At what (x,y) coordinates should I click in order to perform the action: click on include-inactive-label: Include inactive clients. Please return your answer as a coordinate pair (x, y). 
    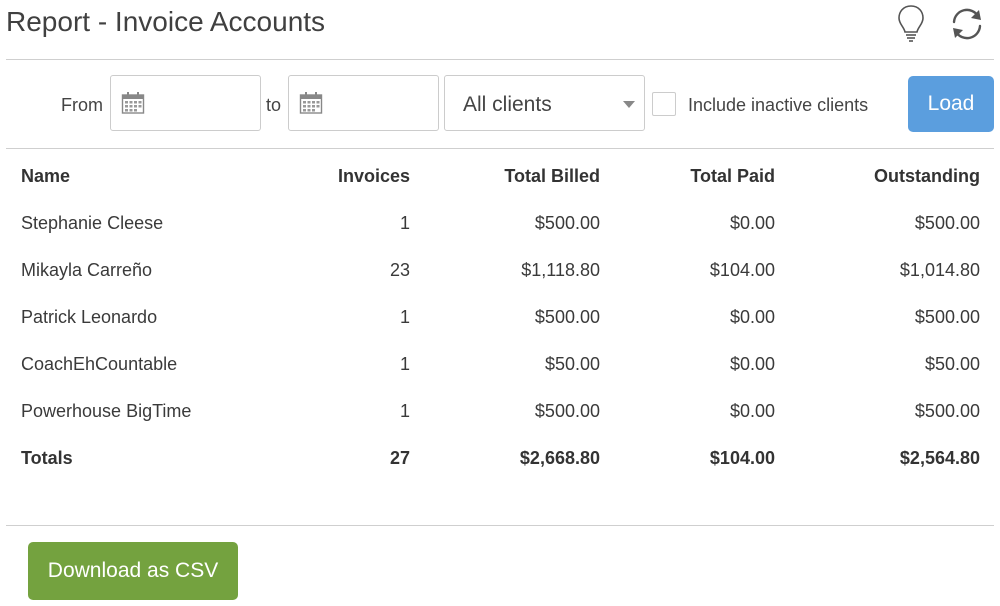
    Looking at the image, I should click on (778, 105).